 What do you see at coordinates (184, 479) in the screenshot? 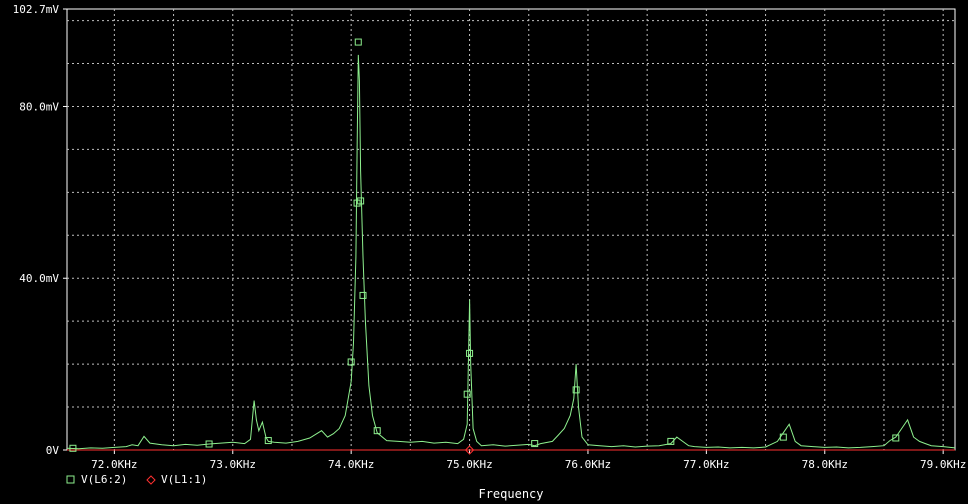
I see `legend-series-2: V(L1:1)` at bounding box center [184, 479].